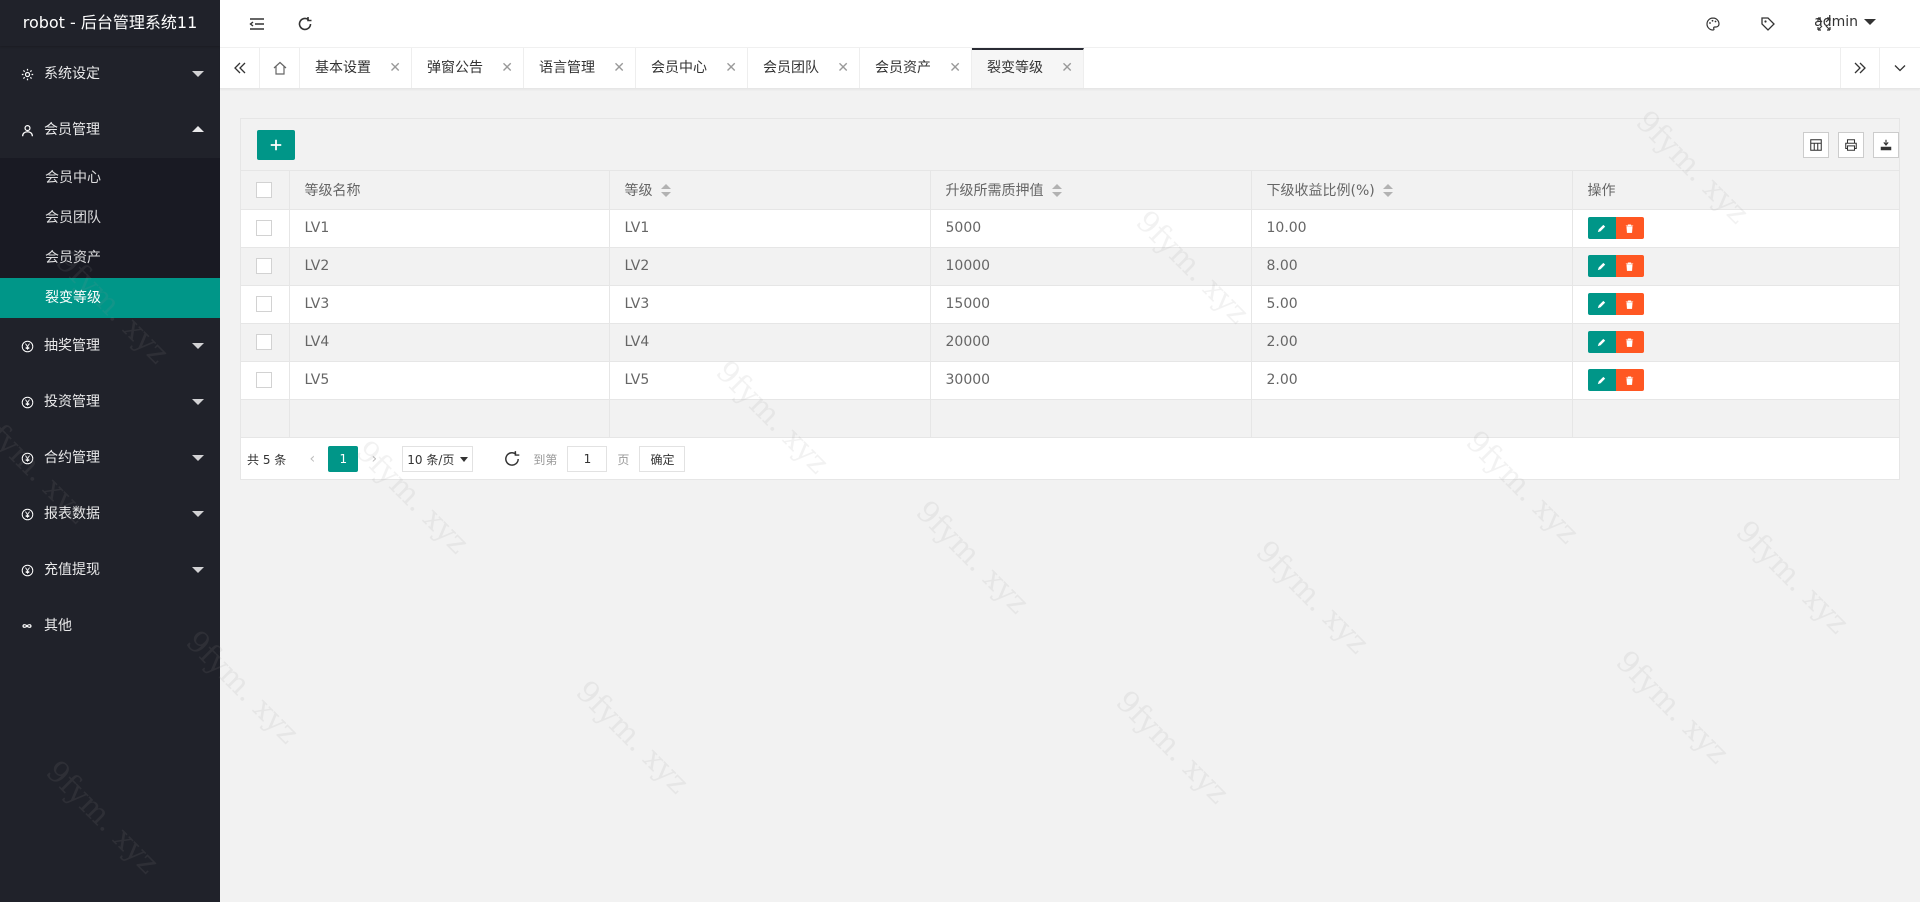  I want to click on sidebar-item-member-assets: 会员资产, so click(110, 258).